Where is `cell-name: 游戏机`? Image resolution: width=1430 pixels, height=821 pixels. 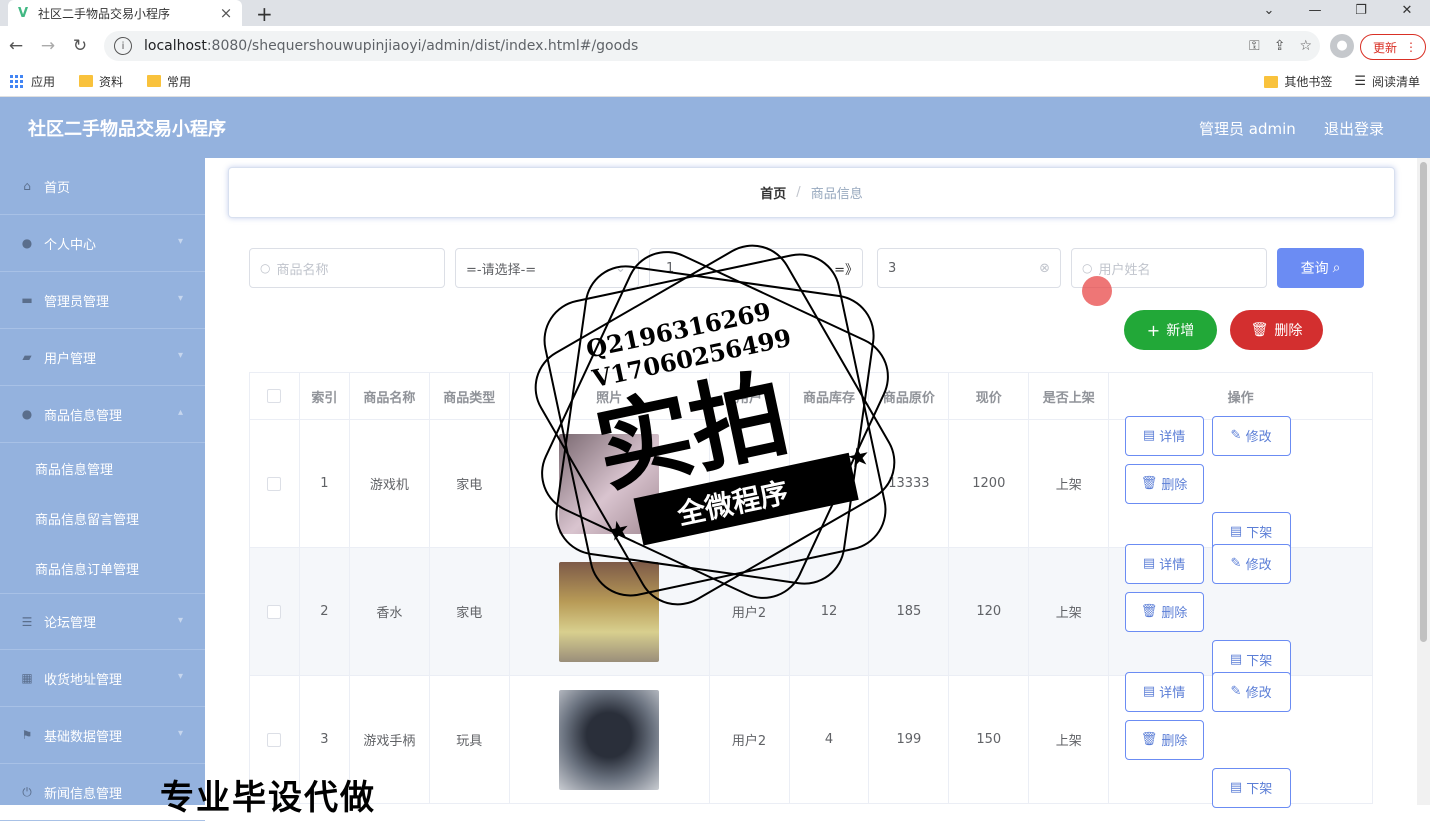 cell-name: 游戏机 is located at coordinates (390, 483).